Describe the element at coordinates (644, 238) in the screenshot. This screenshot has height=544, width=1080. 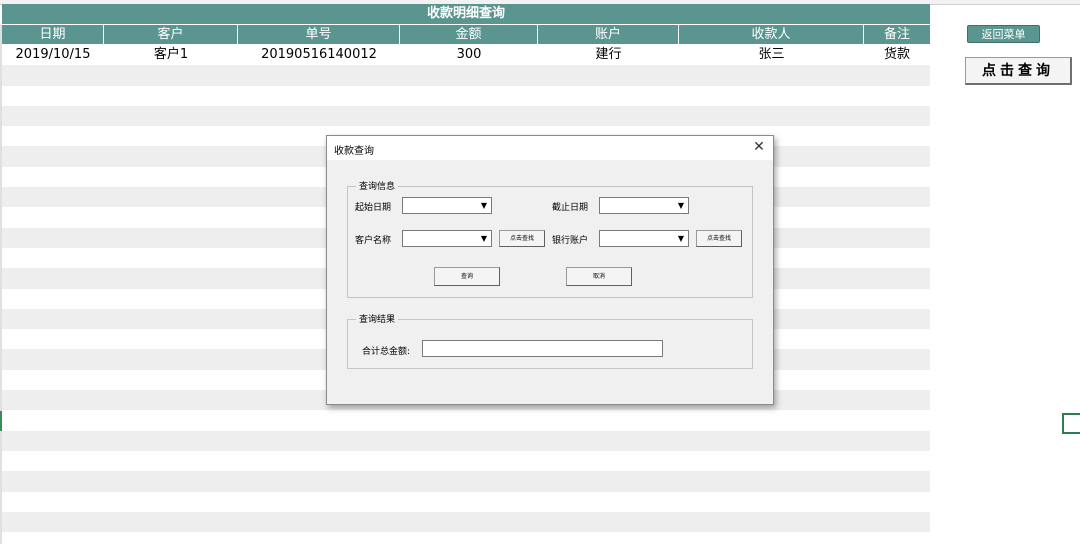
I see `bank-account-combo: ▼` at that location.